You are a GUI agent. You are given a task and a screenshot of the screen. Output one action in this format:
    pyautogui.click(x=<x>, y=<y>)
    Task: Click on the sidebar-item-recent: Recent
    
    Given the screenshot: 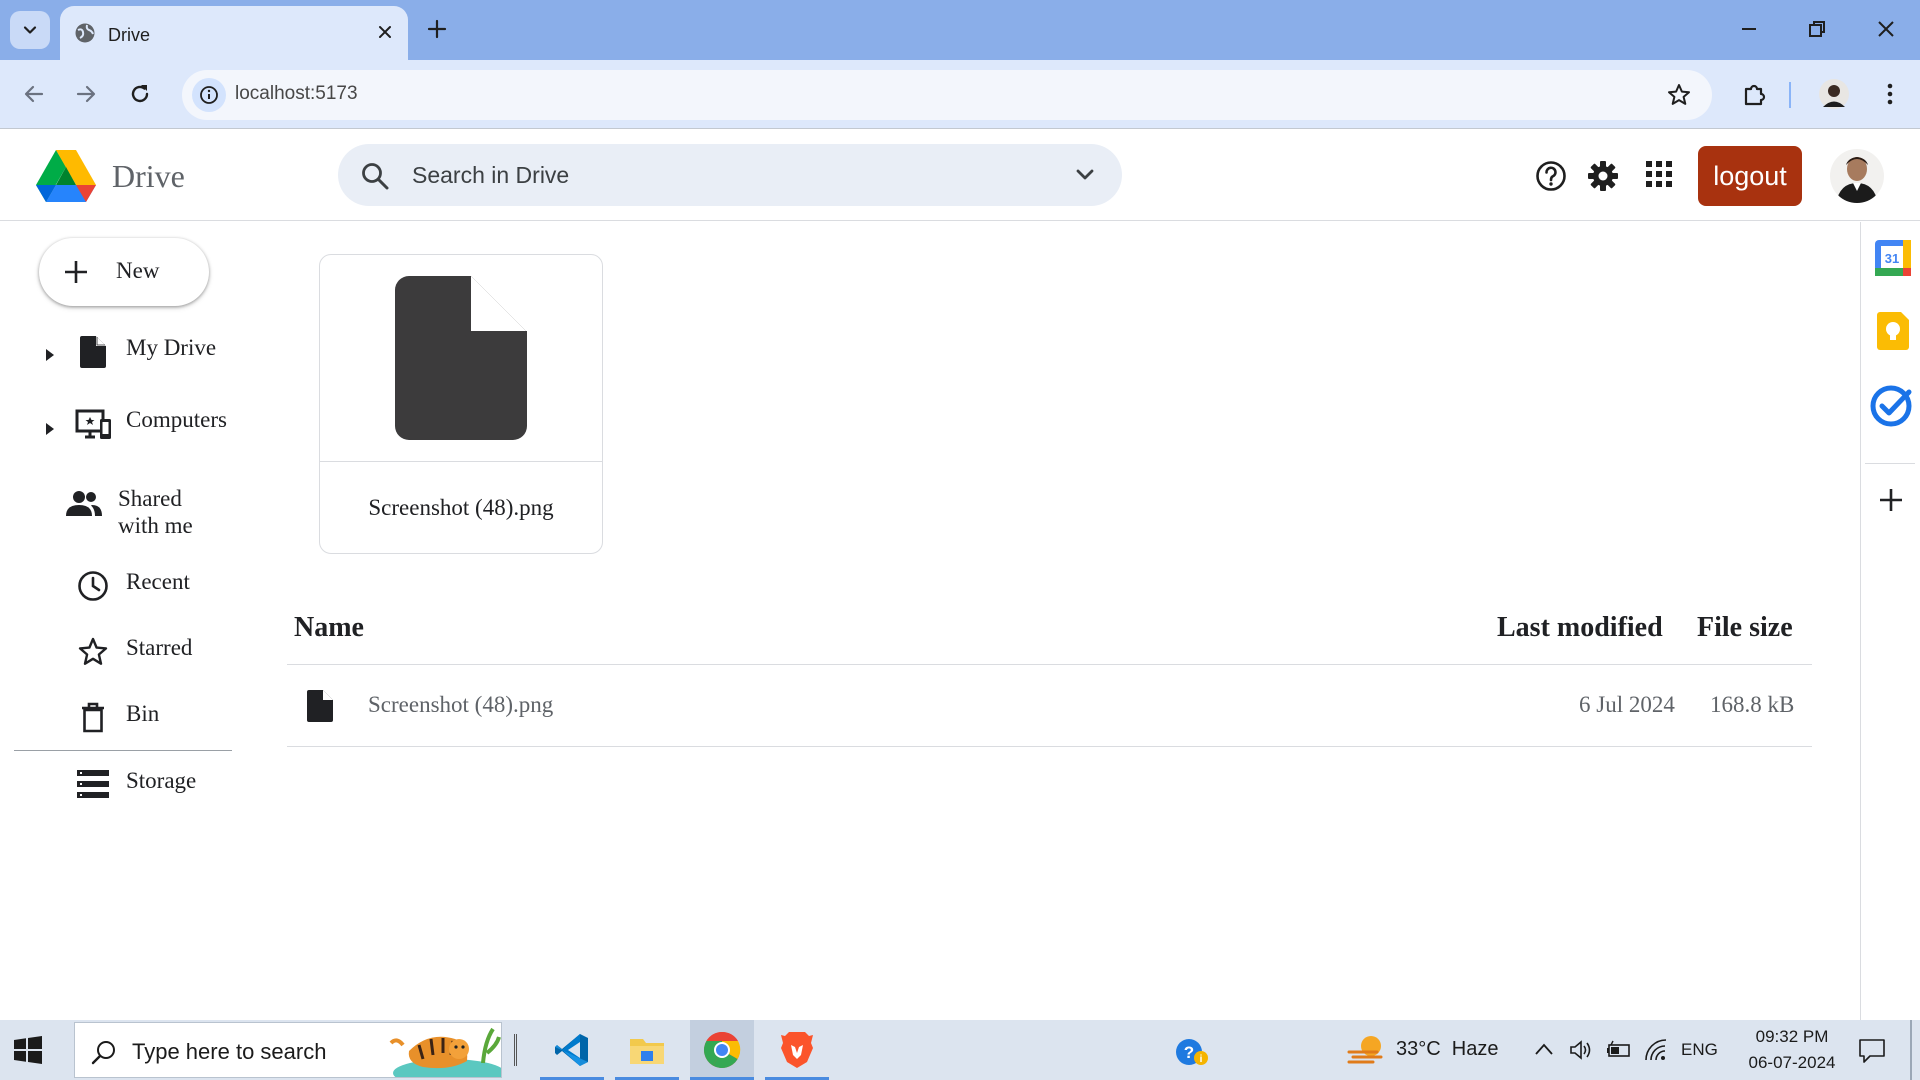 What is the action you would take?
    pyautogui.click(x=120, y=589)
    